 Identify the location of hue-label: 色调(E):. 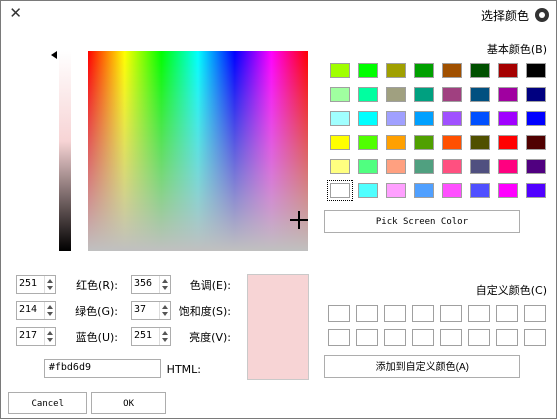
(210, 285).